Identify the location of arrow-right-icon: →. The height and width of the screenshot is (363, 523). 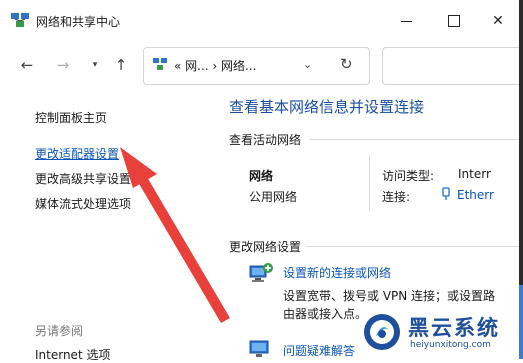
(63, 65).